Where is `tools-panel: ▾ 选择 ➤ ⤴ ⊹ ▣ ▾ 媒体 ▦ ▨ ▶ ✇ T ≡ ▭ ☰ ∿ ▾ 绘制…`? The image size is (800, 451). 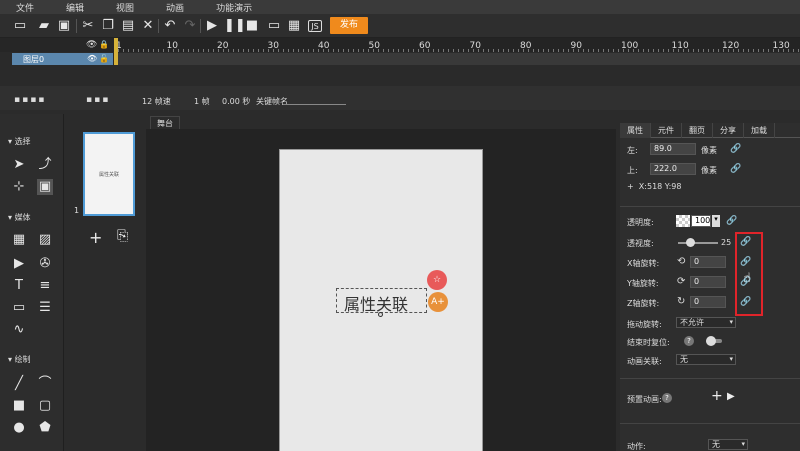 tools-panel: ▾ 选择 ➤ ⤴ ⊹ ▣ ▾ 媒体 ▦ ▨ ▶ ✇ T ≡ ▭ ☰ ∿ ▾ 绘制… is located at coordinates (32, 282).